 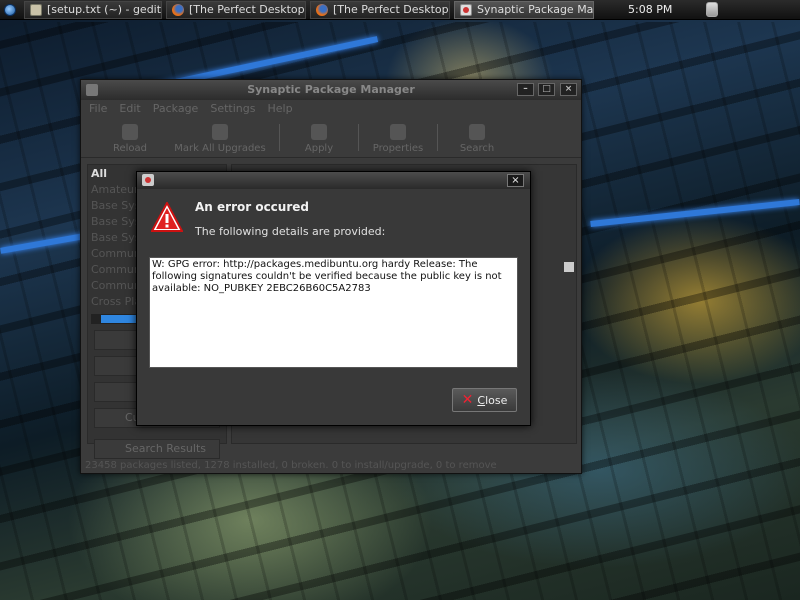 I want to click on main-window-title: Synaptic Package Manager, so click(x=331, y=89).